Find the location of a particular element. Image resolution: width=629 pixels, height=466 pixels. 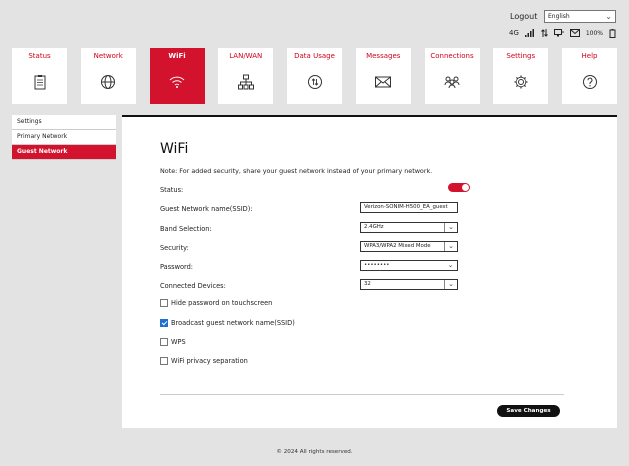

wifi-icon is located at coordinates (177, 82).